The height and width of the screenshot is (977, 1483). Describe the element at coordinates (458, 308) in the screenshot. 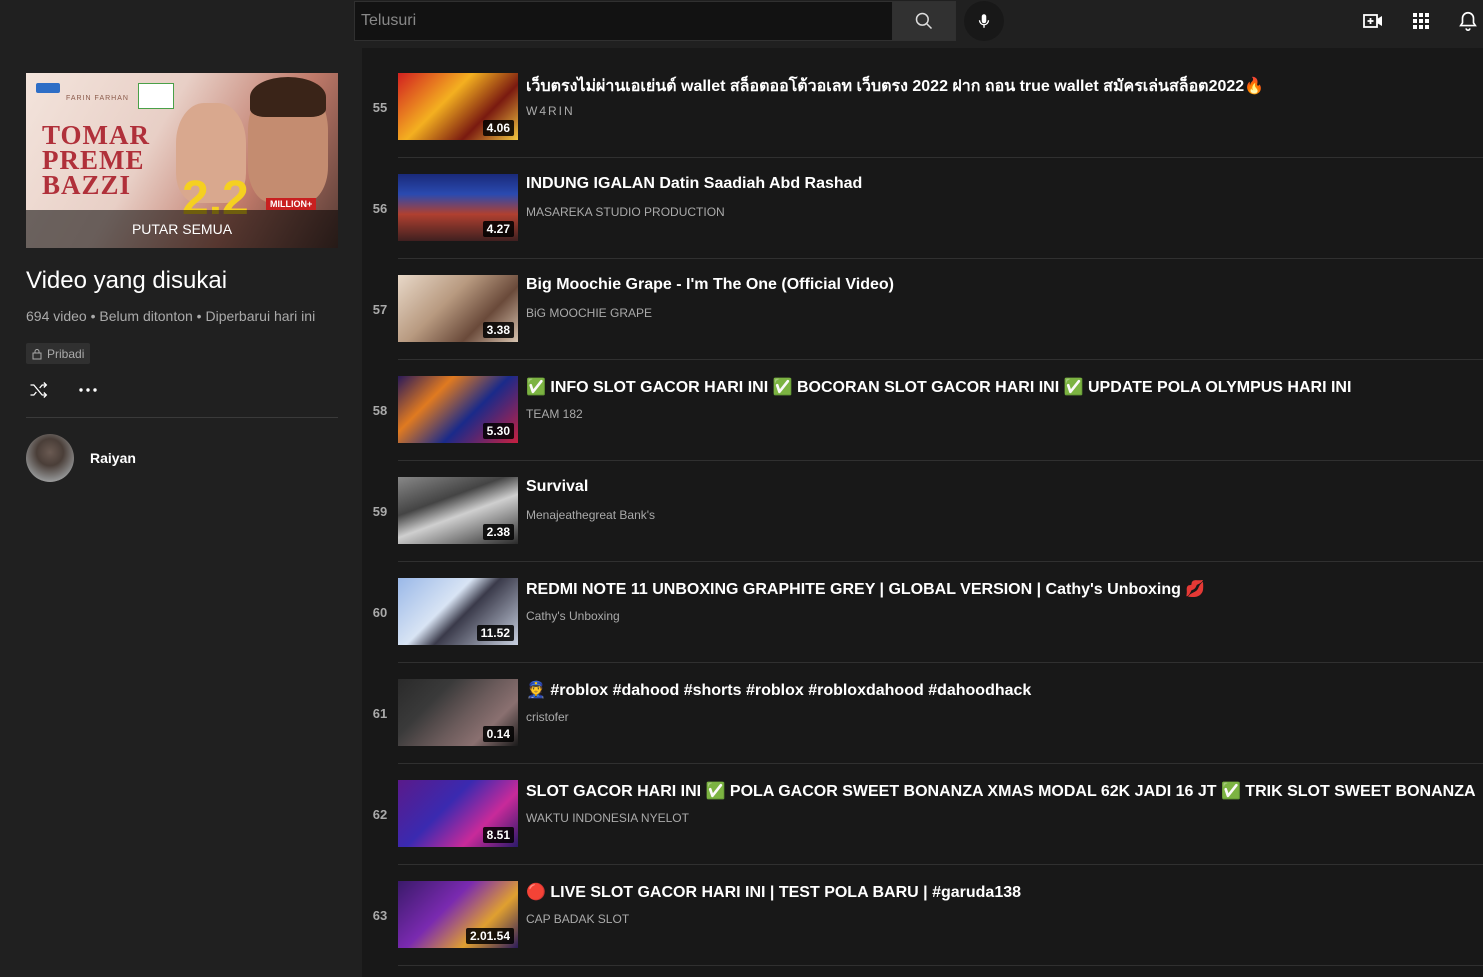

I see `video-thumbnail: 3.38` at that location.